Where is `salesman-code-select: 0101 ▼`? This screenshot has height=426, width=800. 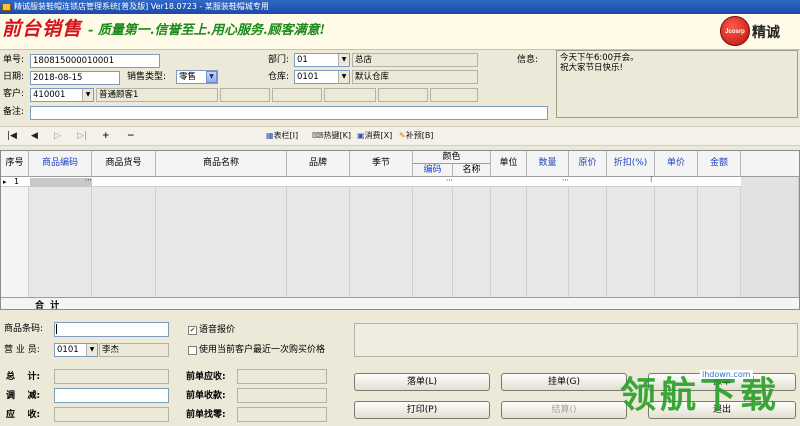
salesman-code-select: 0101 ▼ is located at coordinates (76, 350).